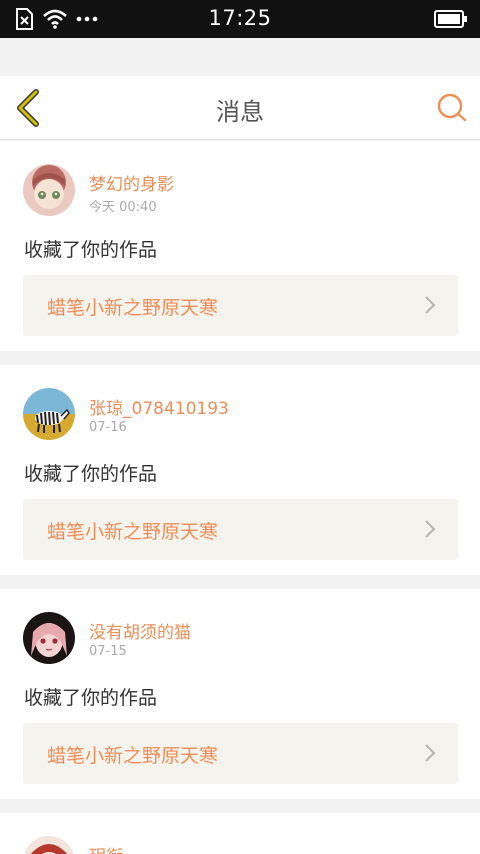 The height and width of the screenshot is (854, 480). What do you see at coordinates (106, 848) in the screenshot?
I see `user-name: 玥衔` at bounding box center [106, 848].